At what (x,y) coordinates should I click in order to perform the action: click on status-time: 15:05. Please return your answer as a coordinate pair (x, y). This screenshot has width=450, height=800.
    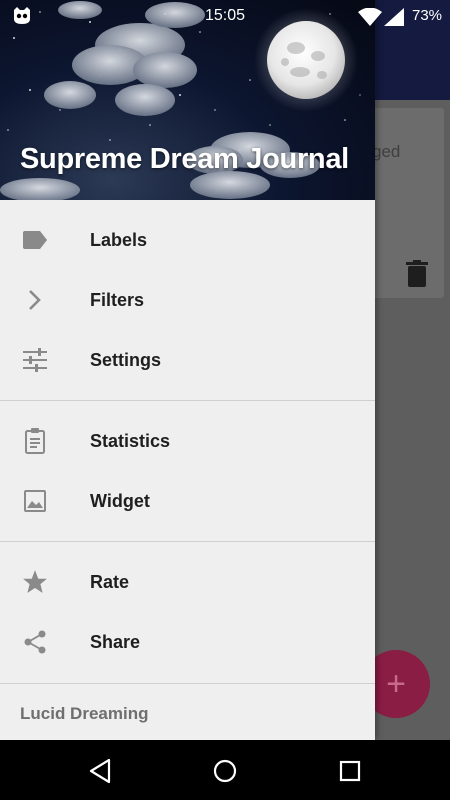
    Looking at the image, I should click on (225, 15).